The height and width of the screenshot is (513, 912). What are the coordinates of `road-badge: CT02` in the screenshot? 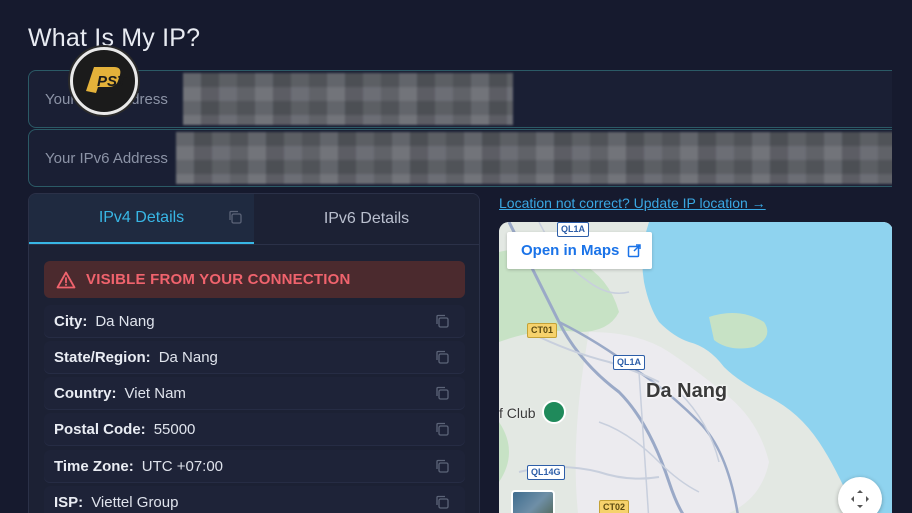 It's located at (614, 506).